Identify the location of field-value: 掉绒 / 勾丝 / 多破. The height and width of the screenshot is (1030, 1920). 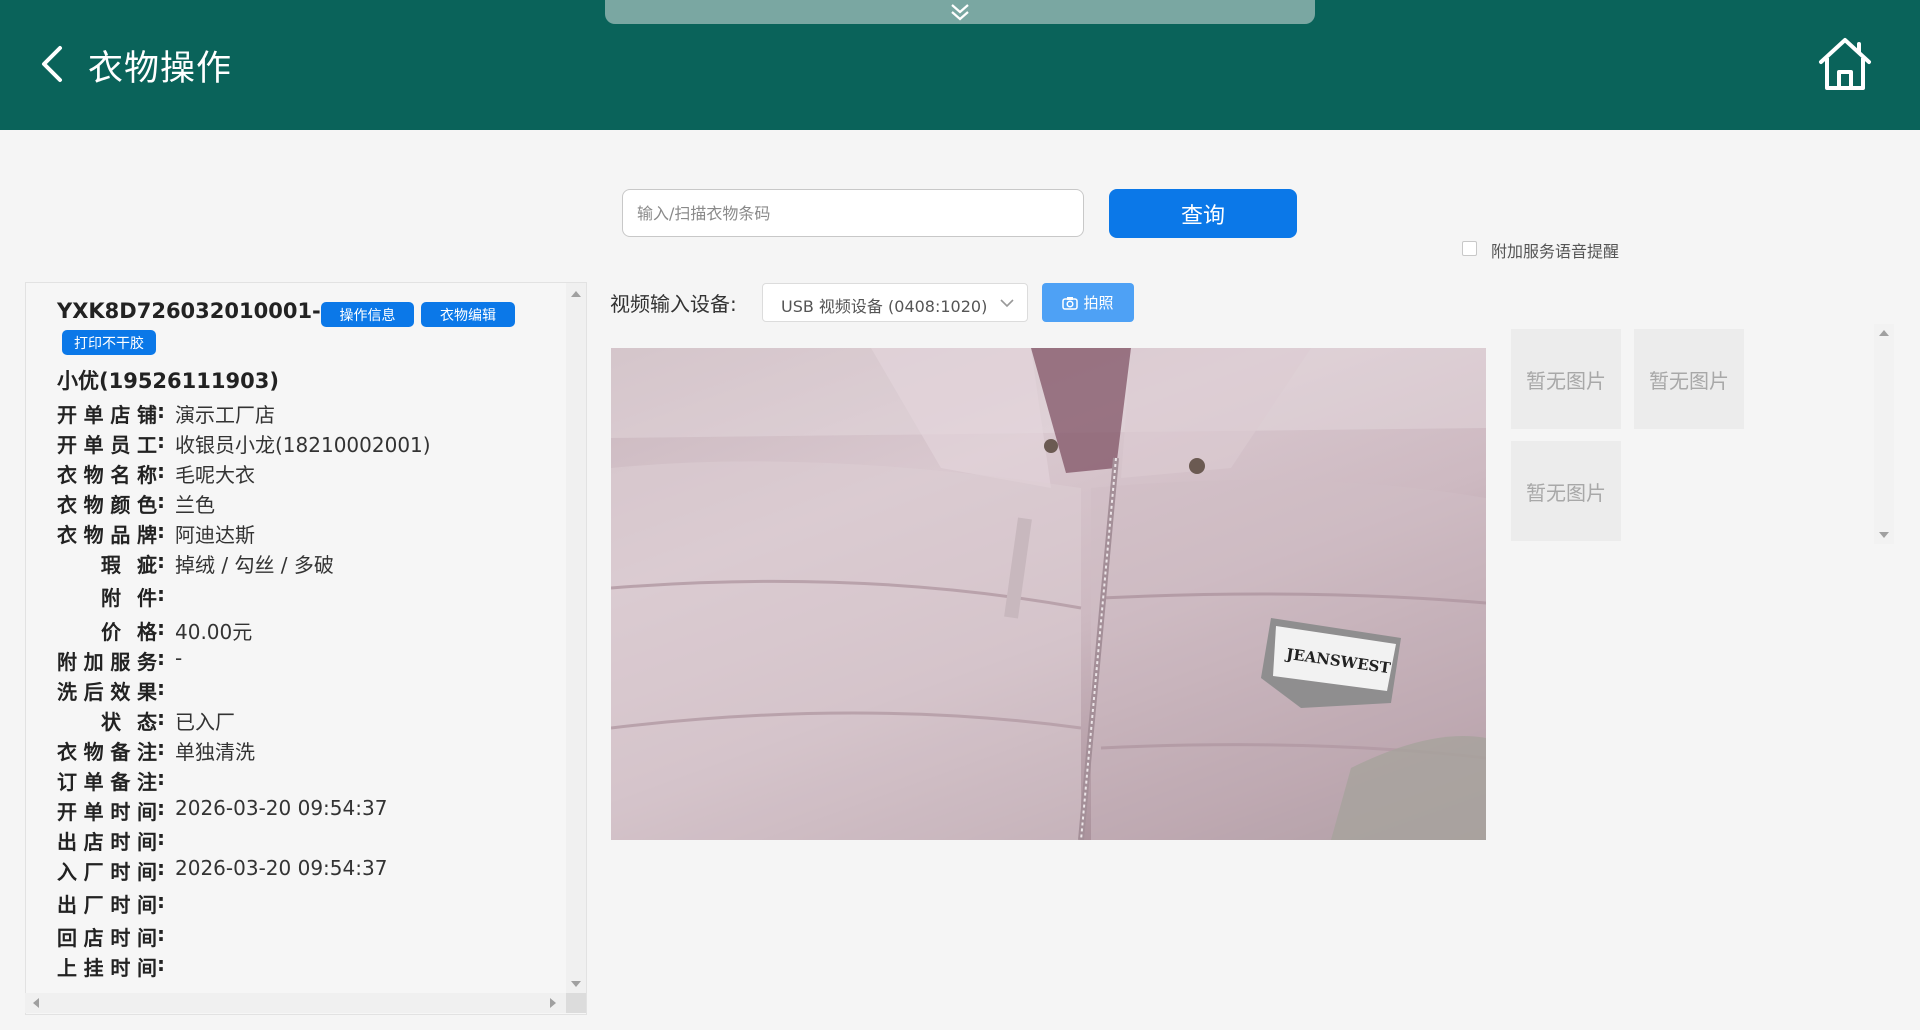
(254, 565).